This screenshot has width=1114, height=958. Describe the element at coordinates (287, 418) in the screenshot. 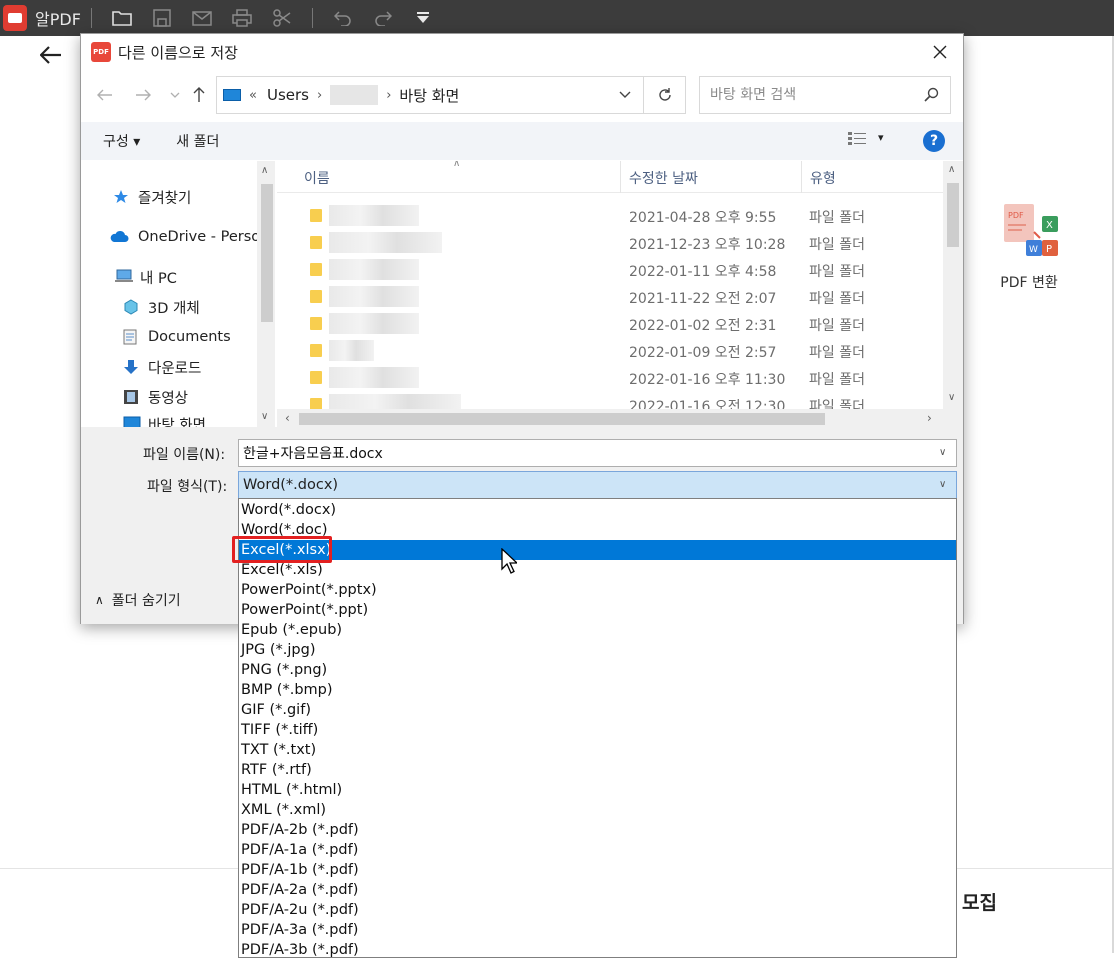

I see `scroll-left-icon: ‹` at that location.